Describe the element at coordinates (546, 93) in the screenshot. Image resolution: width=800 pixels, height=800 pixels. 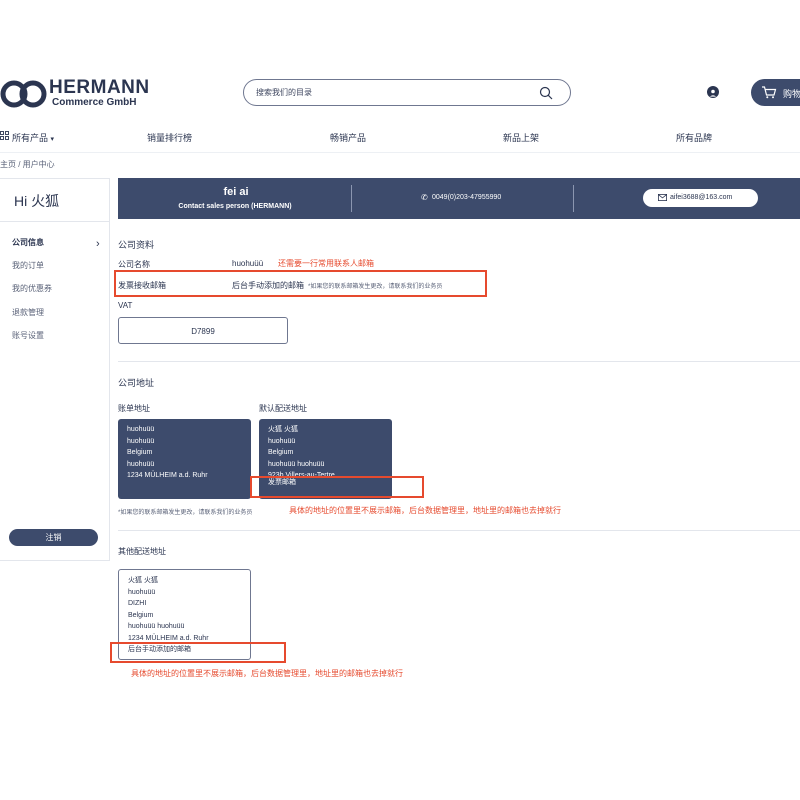
I see `search-icon` at that location.